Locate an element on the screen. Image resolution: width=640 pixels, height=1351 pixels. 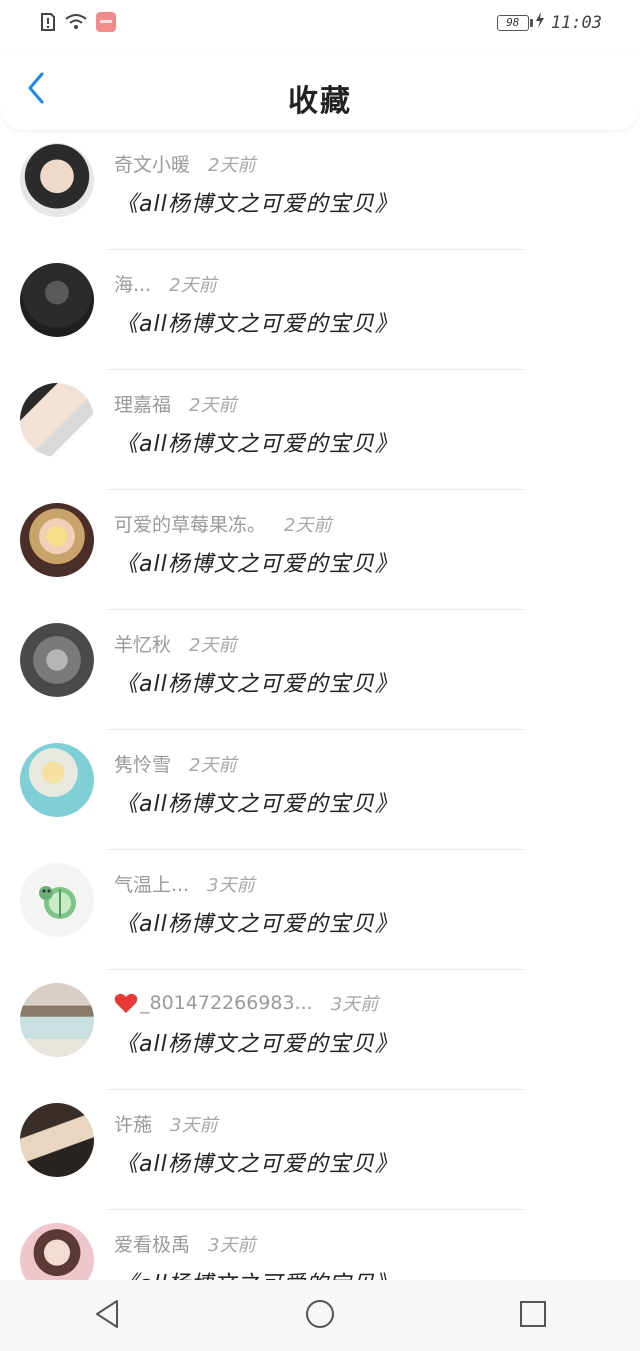
item-meta: _801472266983... 3天前 is located at coordinates (246, 1003).